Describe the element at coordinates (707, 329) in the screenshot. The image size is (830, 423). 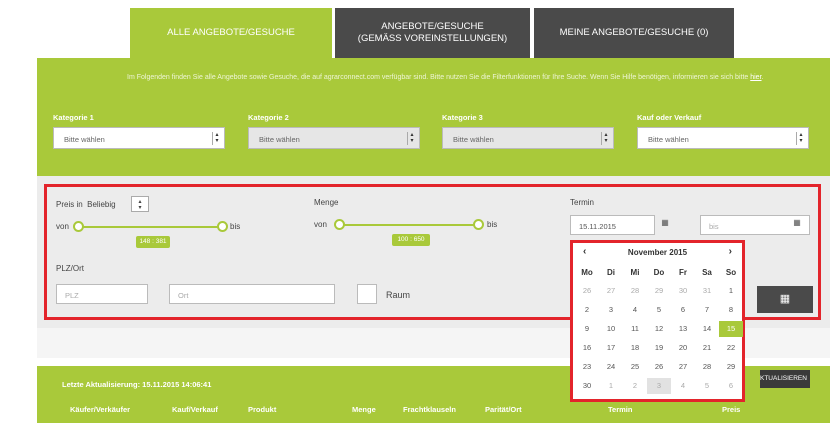
I see `calendar-day: 14` at that location.